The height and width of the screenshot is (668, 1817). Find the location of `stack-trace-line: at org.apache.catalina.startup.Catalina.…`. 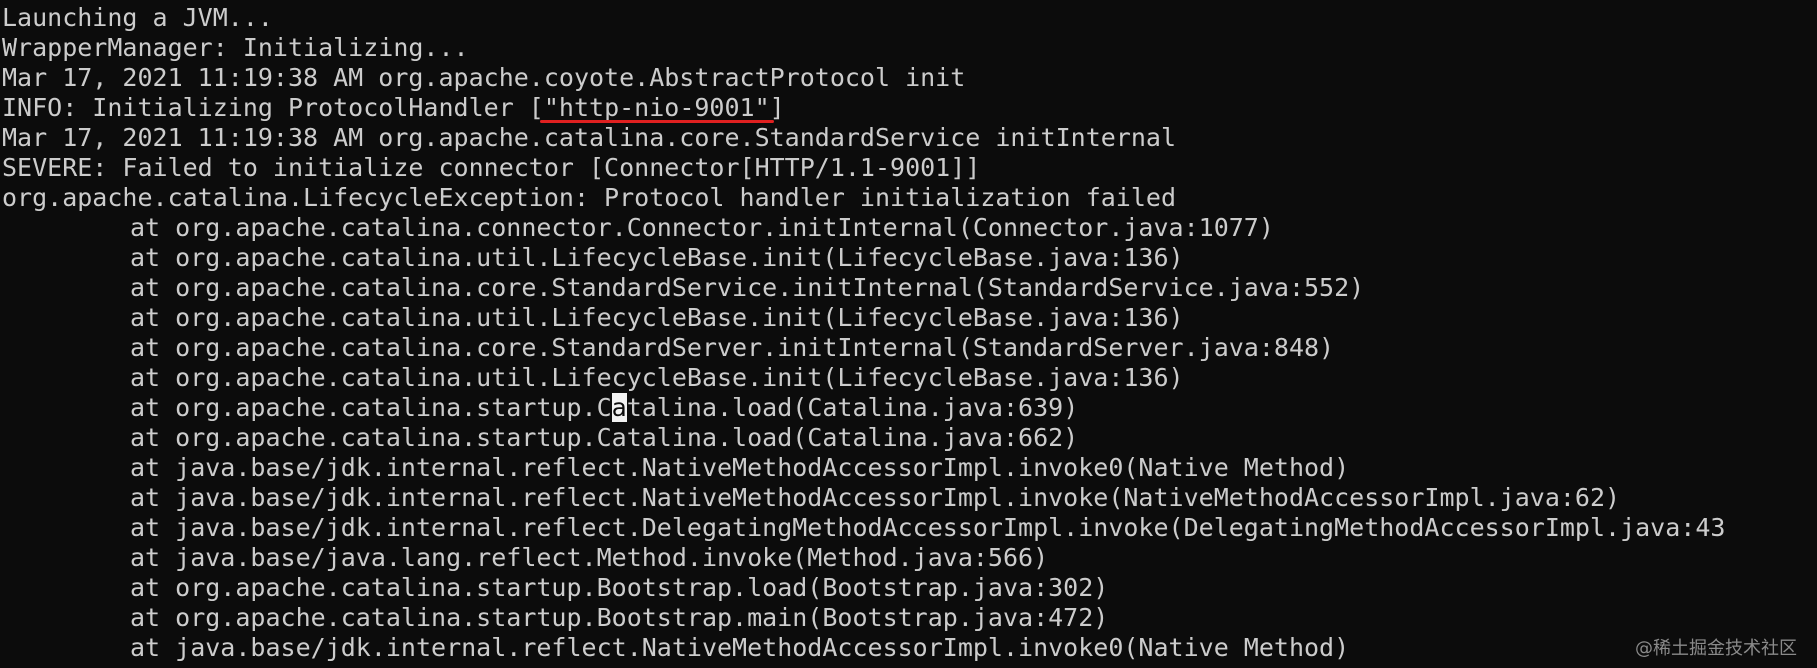

stack-trace-line: at org.apache.catalina.startup.Catalina.… is located at coordinates (604, 437).